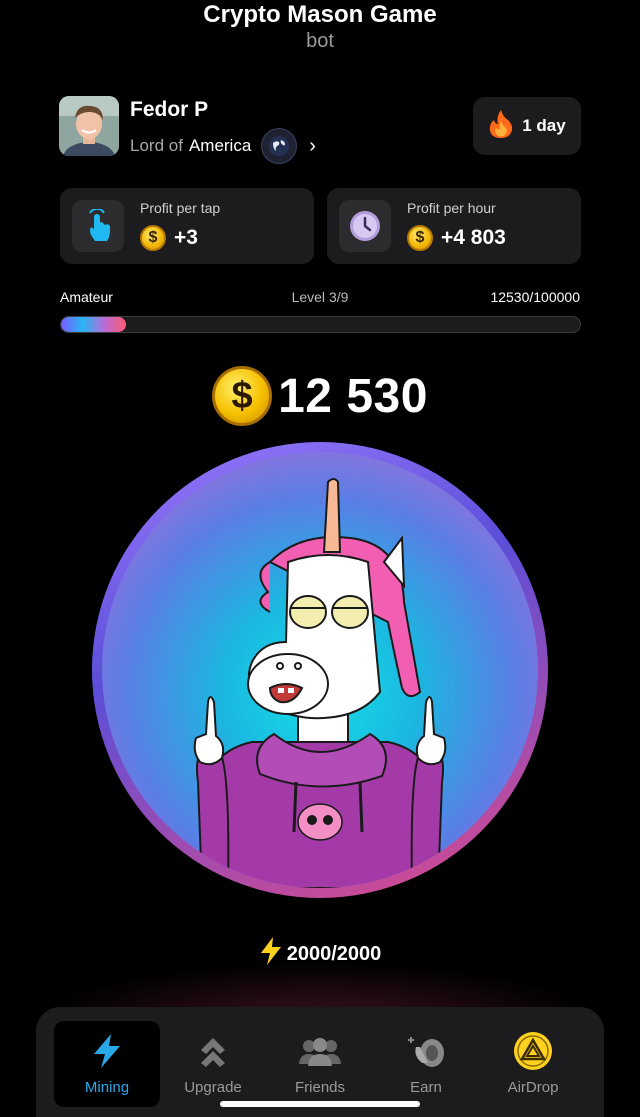  Describe the element at coordinates (308, 297) in the screenshot. I see `level-text: Level` at that location.